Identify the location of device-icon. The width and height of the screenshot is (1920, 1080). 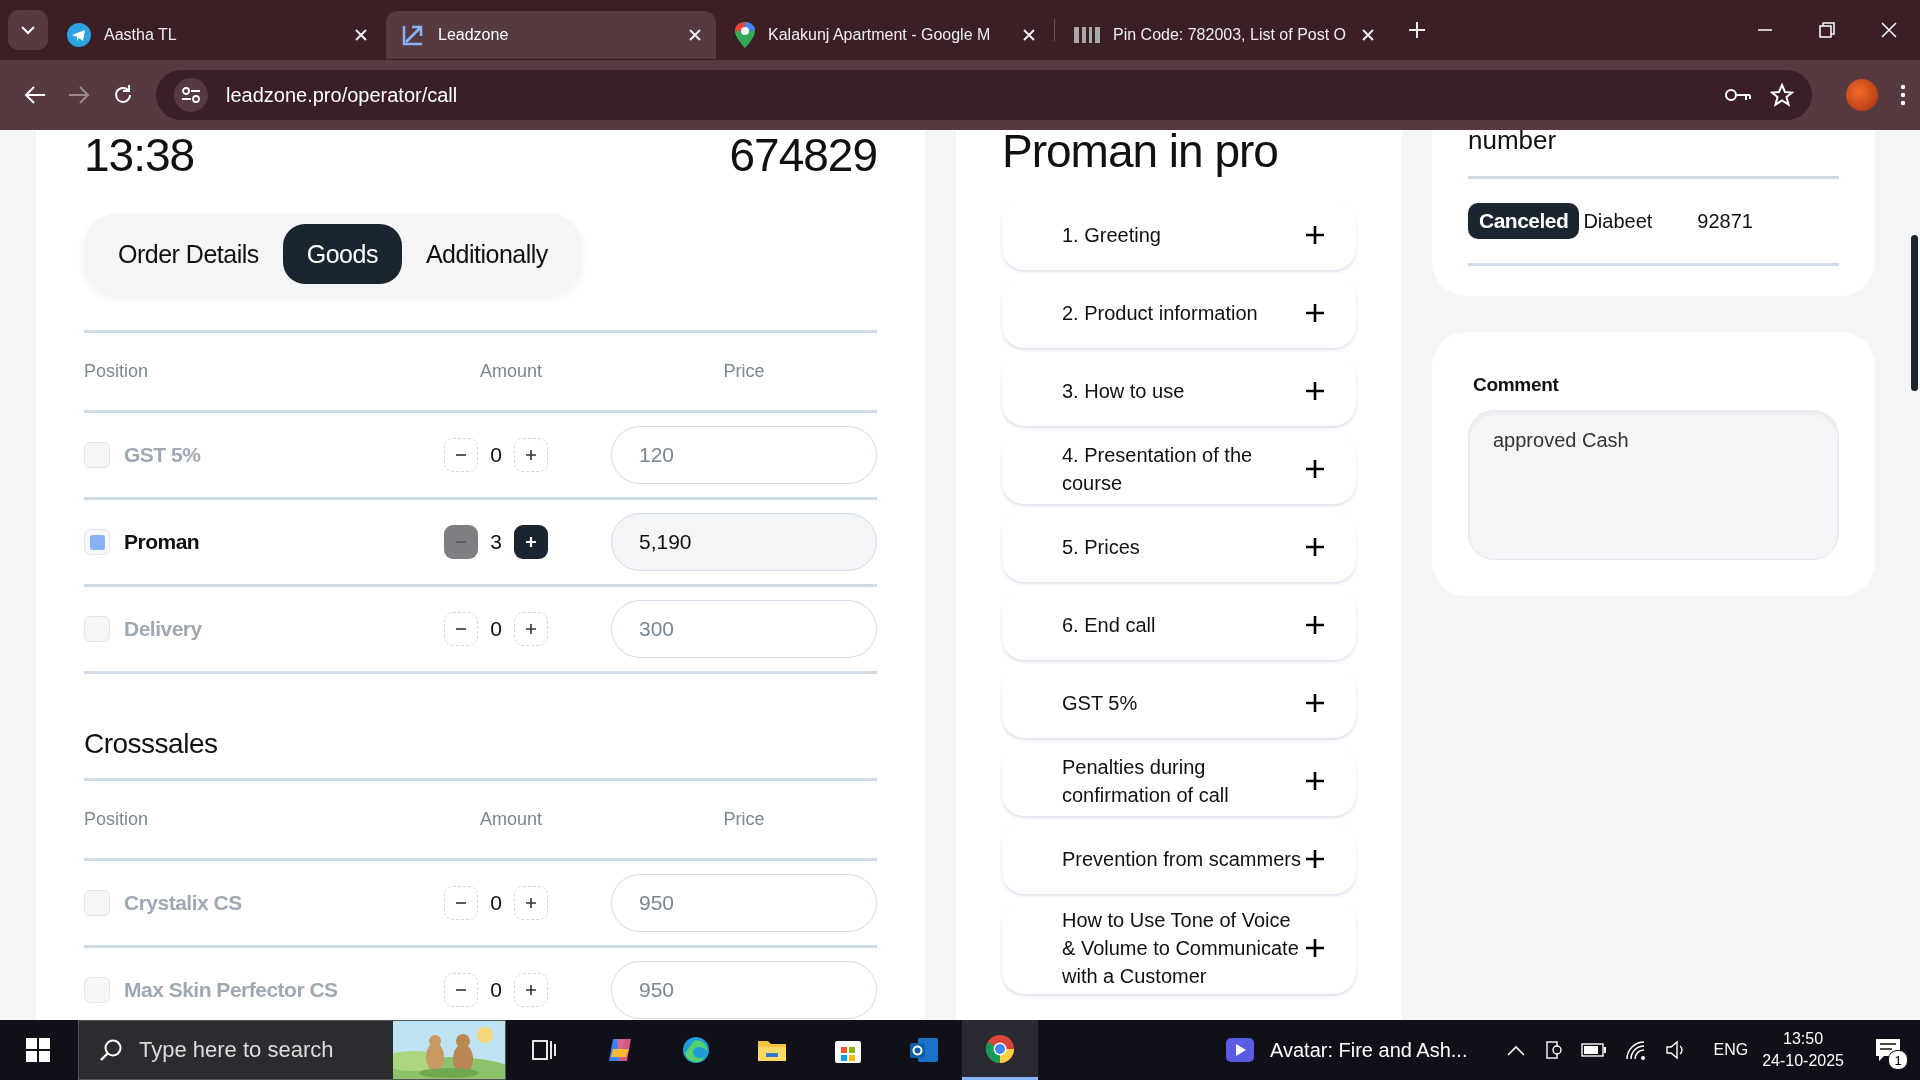
(1553, 1050).